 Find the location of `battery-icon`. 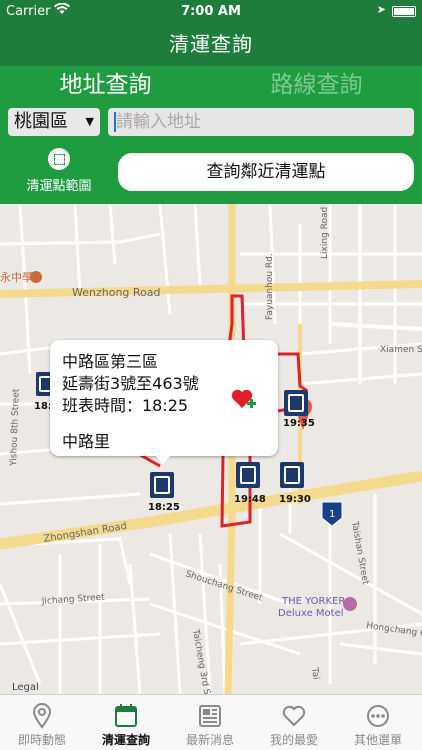

battery-icon is located at coordinates (404, 11).